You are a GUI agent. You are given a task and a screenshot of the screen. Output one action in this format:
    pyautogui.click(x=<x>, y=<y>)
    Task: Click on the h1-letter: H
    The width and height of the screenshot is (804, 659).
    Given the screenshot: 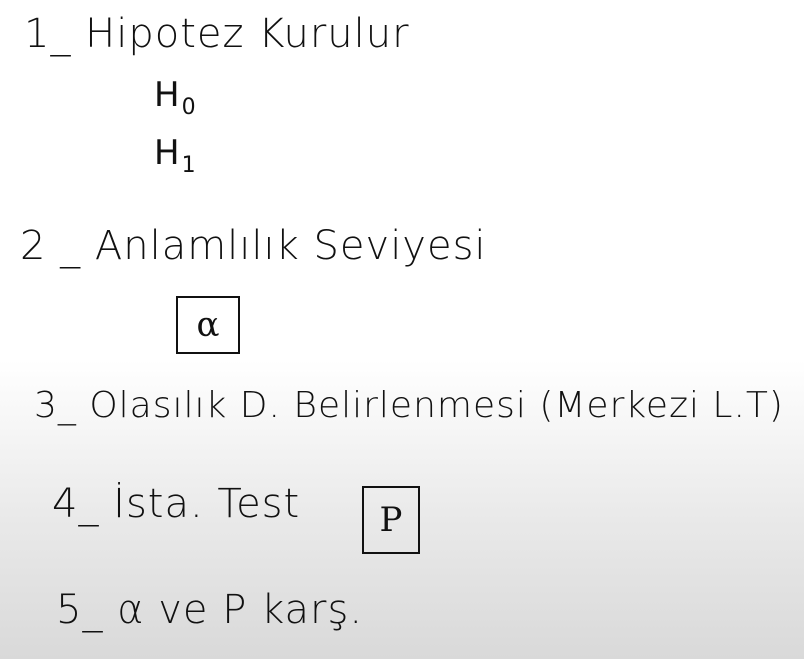 What is the action you would take?
    pyautogui.click(x=167, y=153)
    